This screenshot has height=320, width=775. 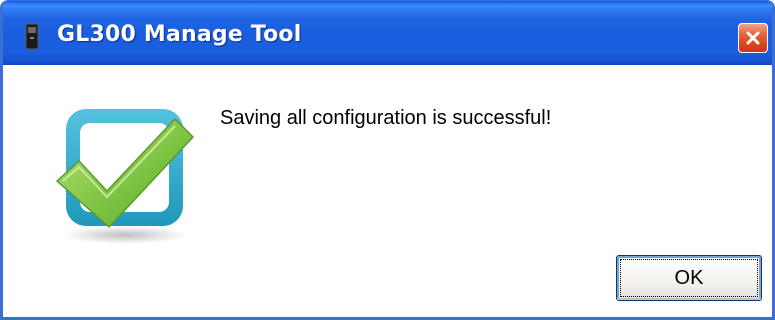 I want to click on window-title: GL300 Manage Tool, so click(x=179, y=34).